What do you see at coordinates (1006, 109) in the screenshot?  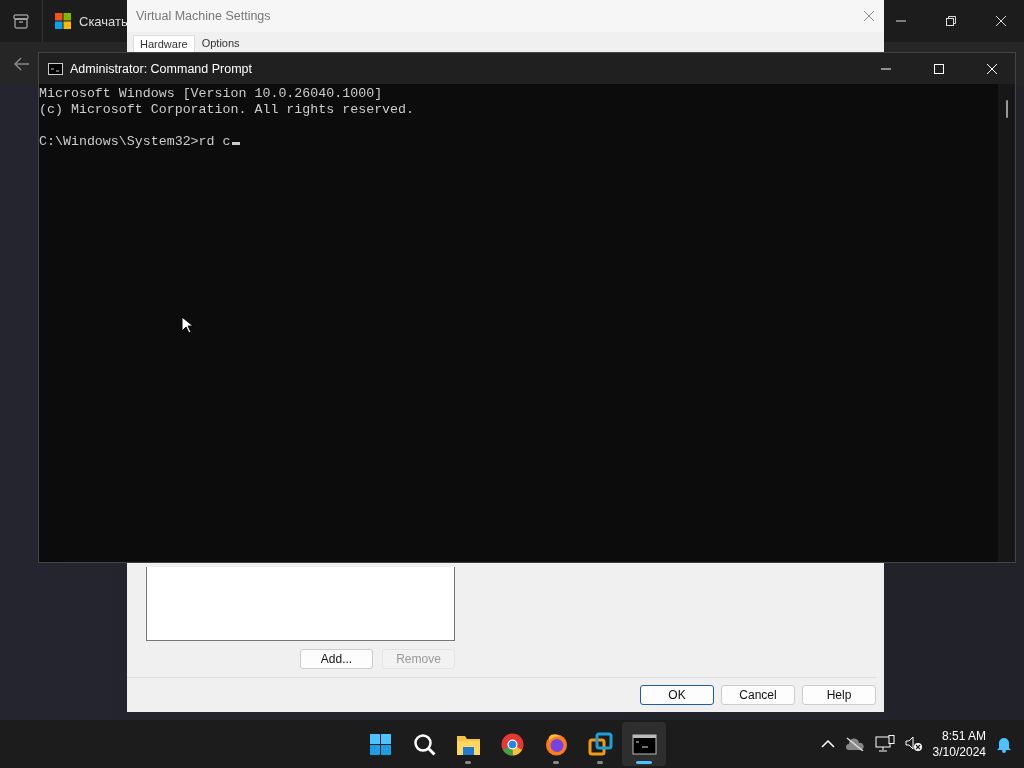 I see `scrollbar-thumb` at bounding box center [1006, 109].